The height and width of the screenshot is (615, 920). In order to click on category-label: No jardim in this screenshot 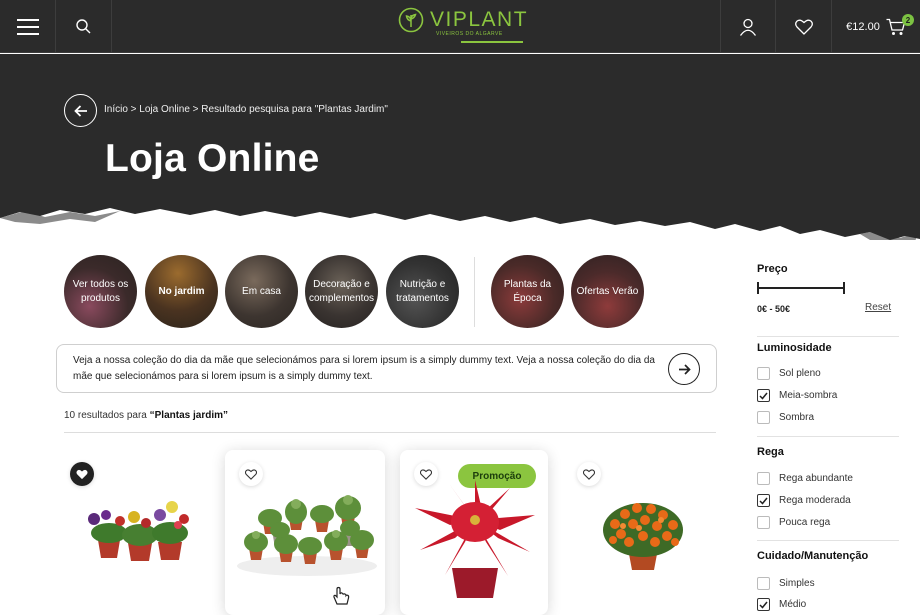, I will do `click(181, 291)`.